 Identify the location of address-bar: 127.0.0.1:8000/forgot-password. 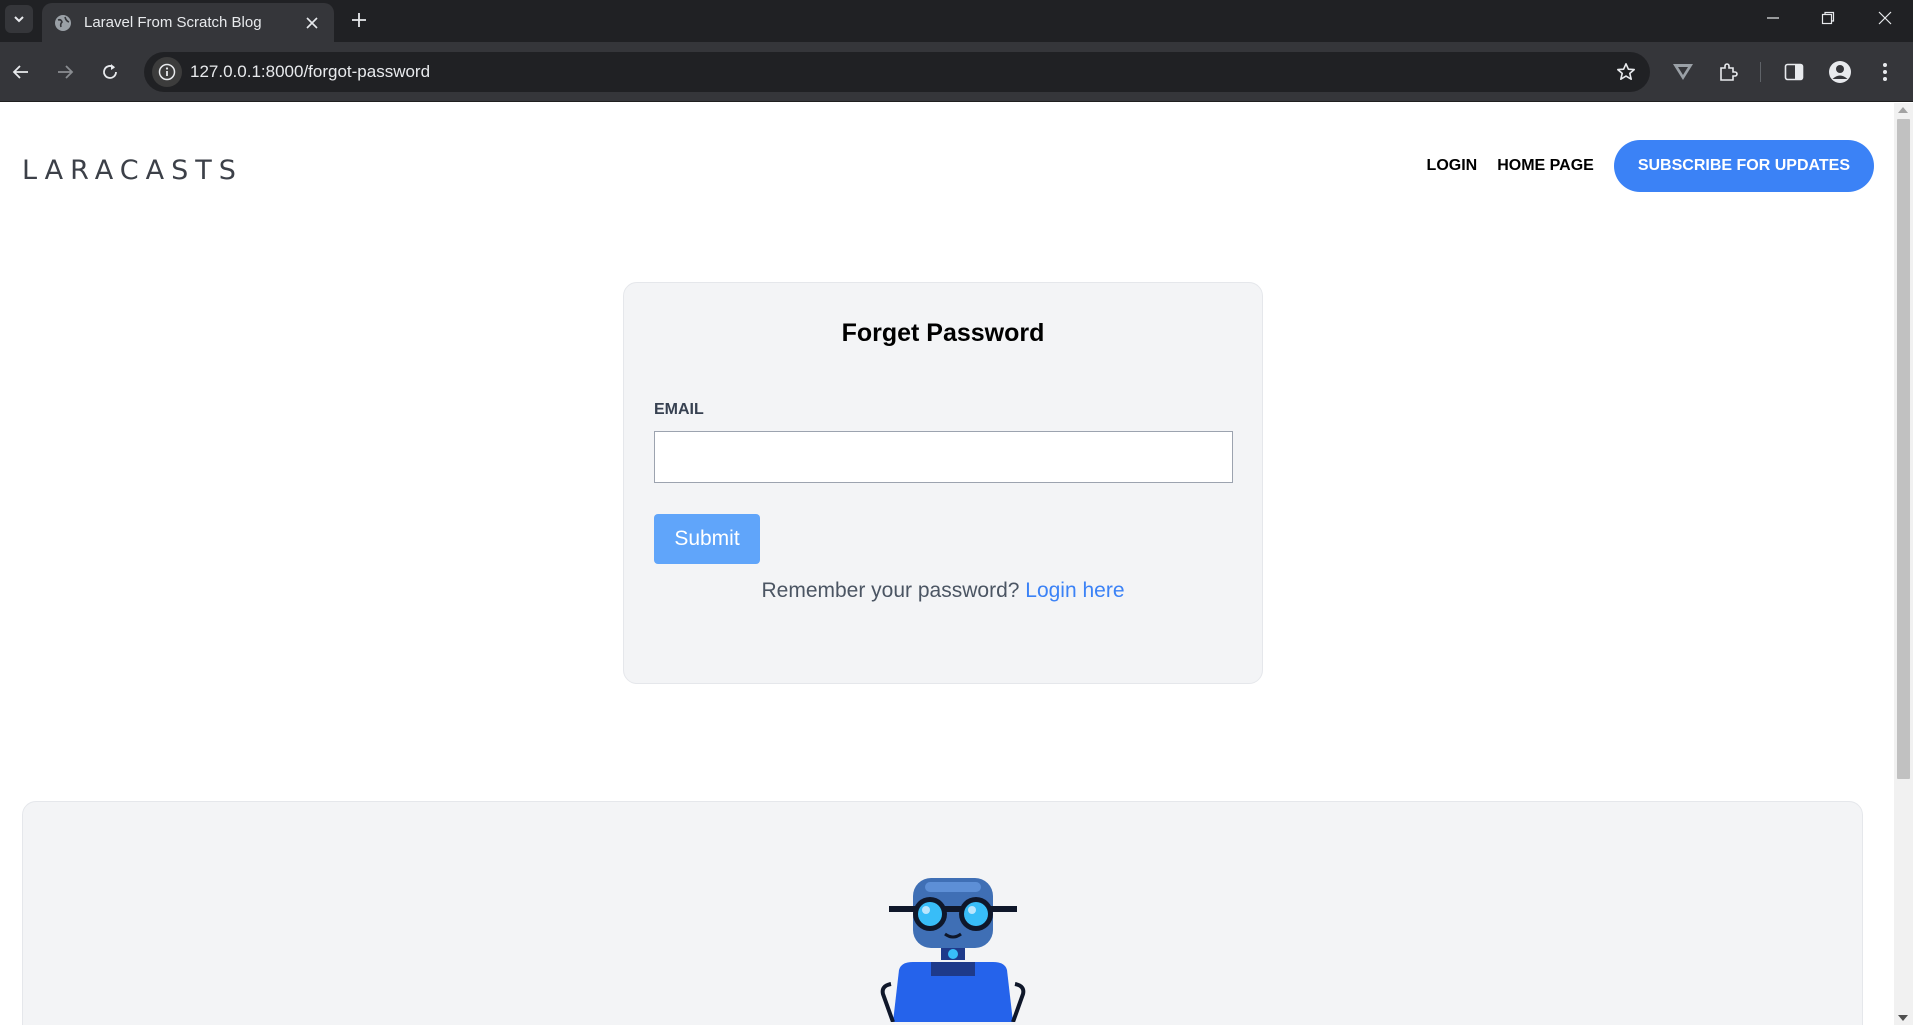
(897, 72).